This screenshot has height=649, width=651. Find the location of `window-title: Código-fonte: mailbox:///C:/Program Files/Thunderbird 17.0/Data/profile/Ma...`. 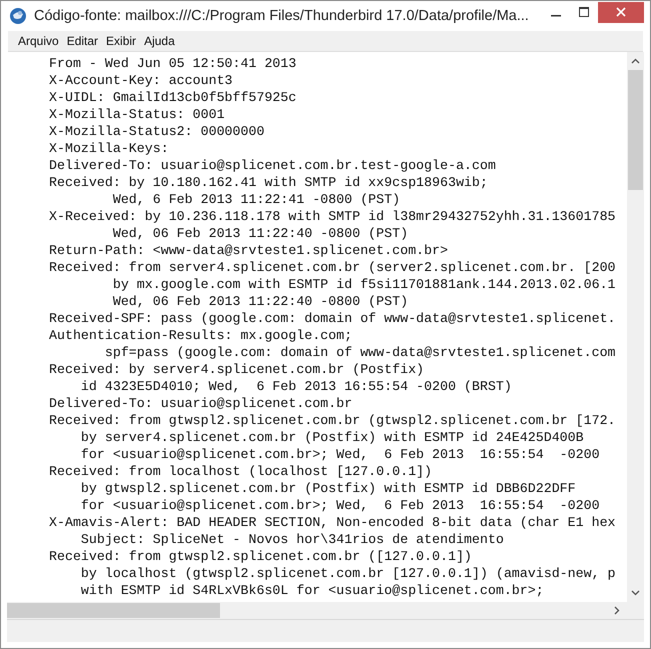

window-title: Código-fonte: mailbox:///C:/Program Files/Thunderbird 17.0/Data/profile/Ma... is located at coordinates (281, 16).